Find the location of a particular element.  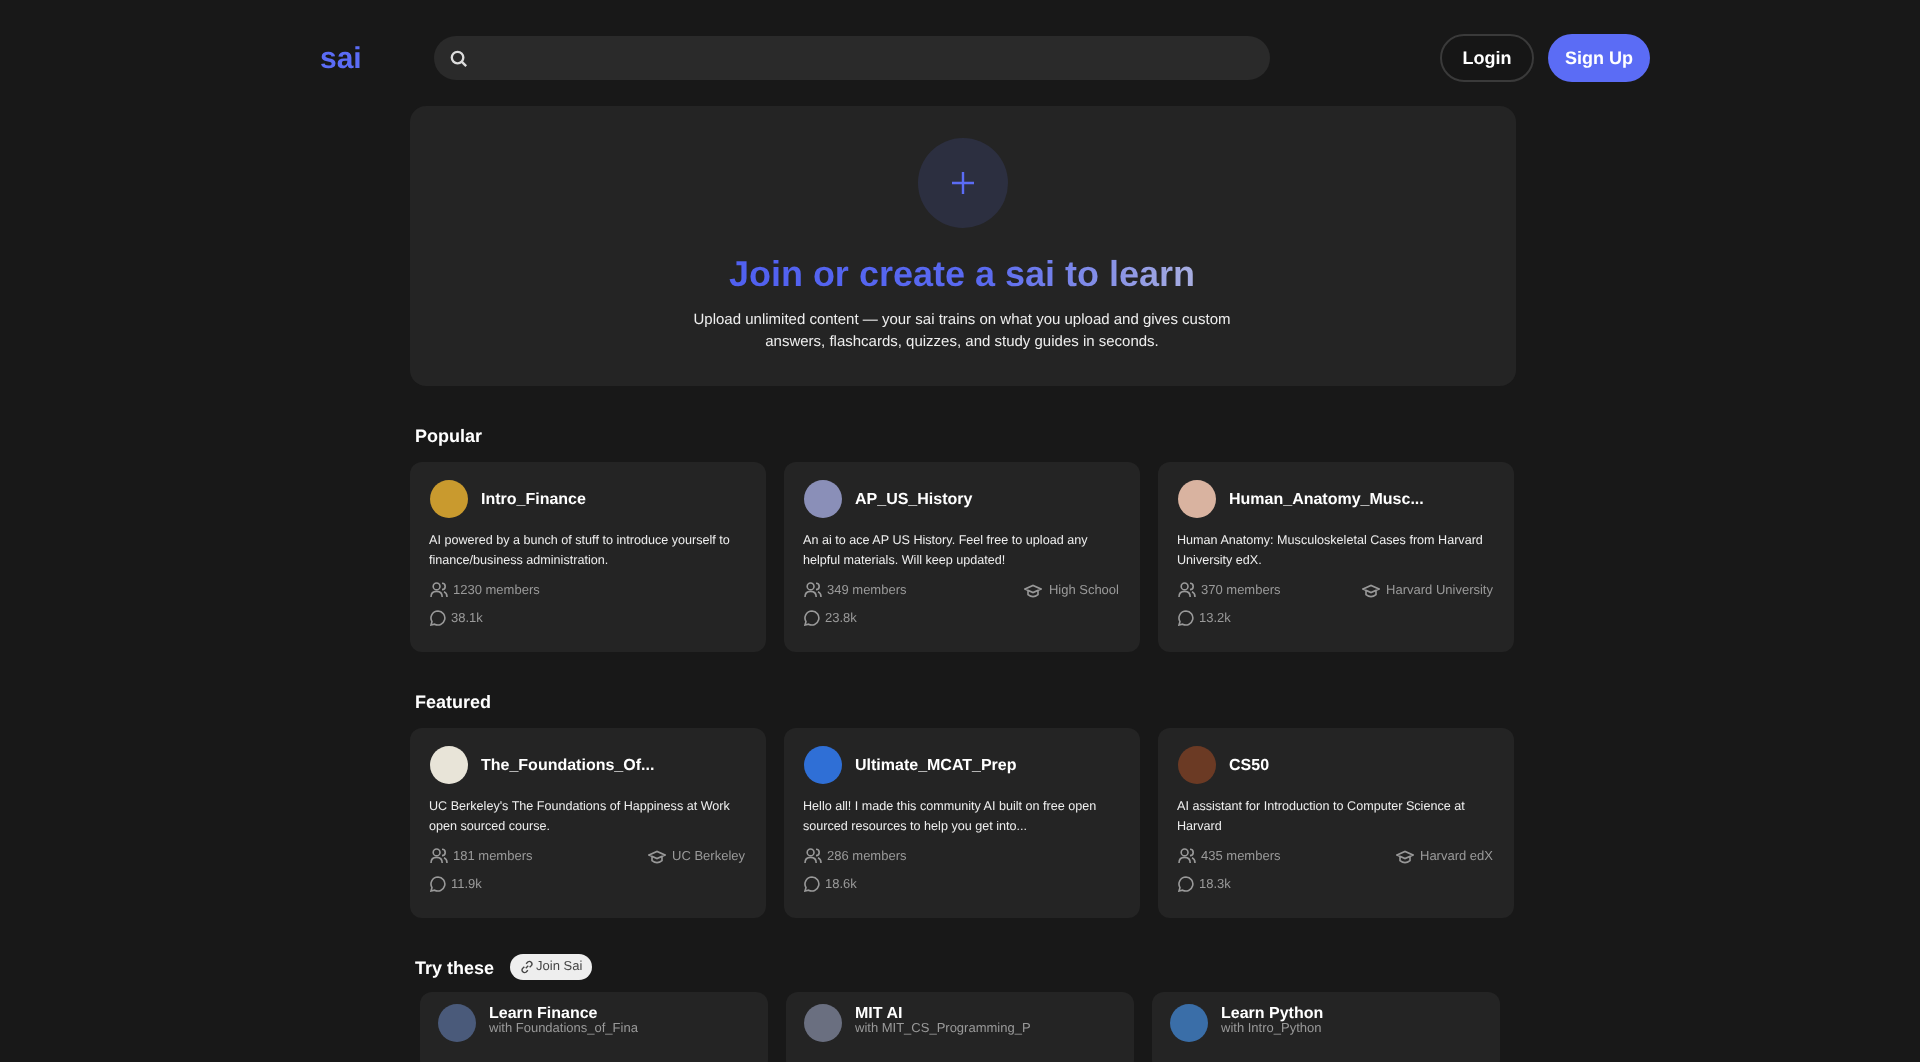

section-title: Featured is located at coordinates (454, 702).